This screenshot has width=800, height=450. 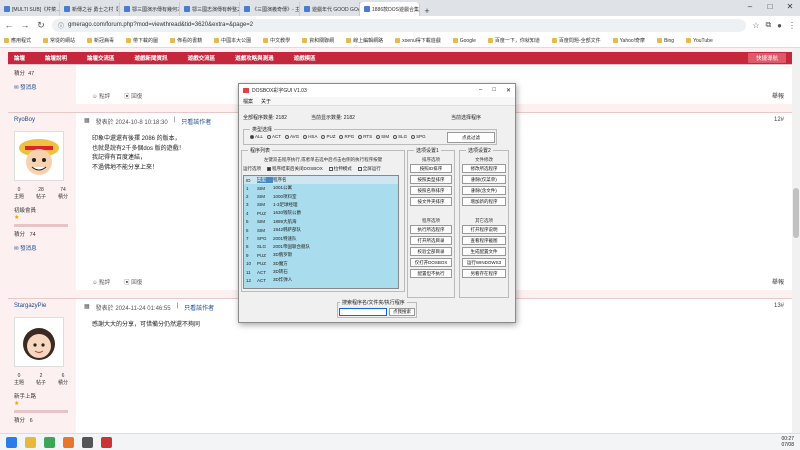 What do you see at coordinates (484, 190) in the screenshot?
I see `option-button: 删除(含文件)` at bounding box center [484, 190].